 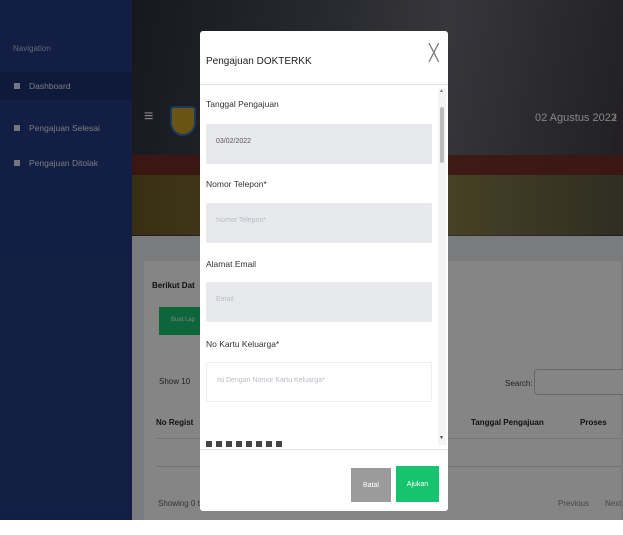 I want to click on kartu-keluarga-field: Isi Dengan Nomor Kartu Keluarga*, so click(x=319, y=382).